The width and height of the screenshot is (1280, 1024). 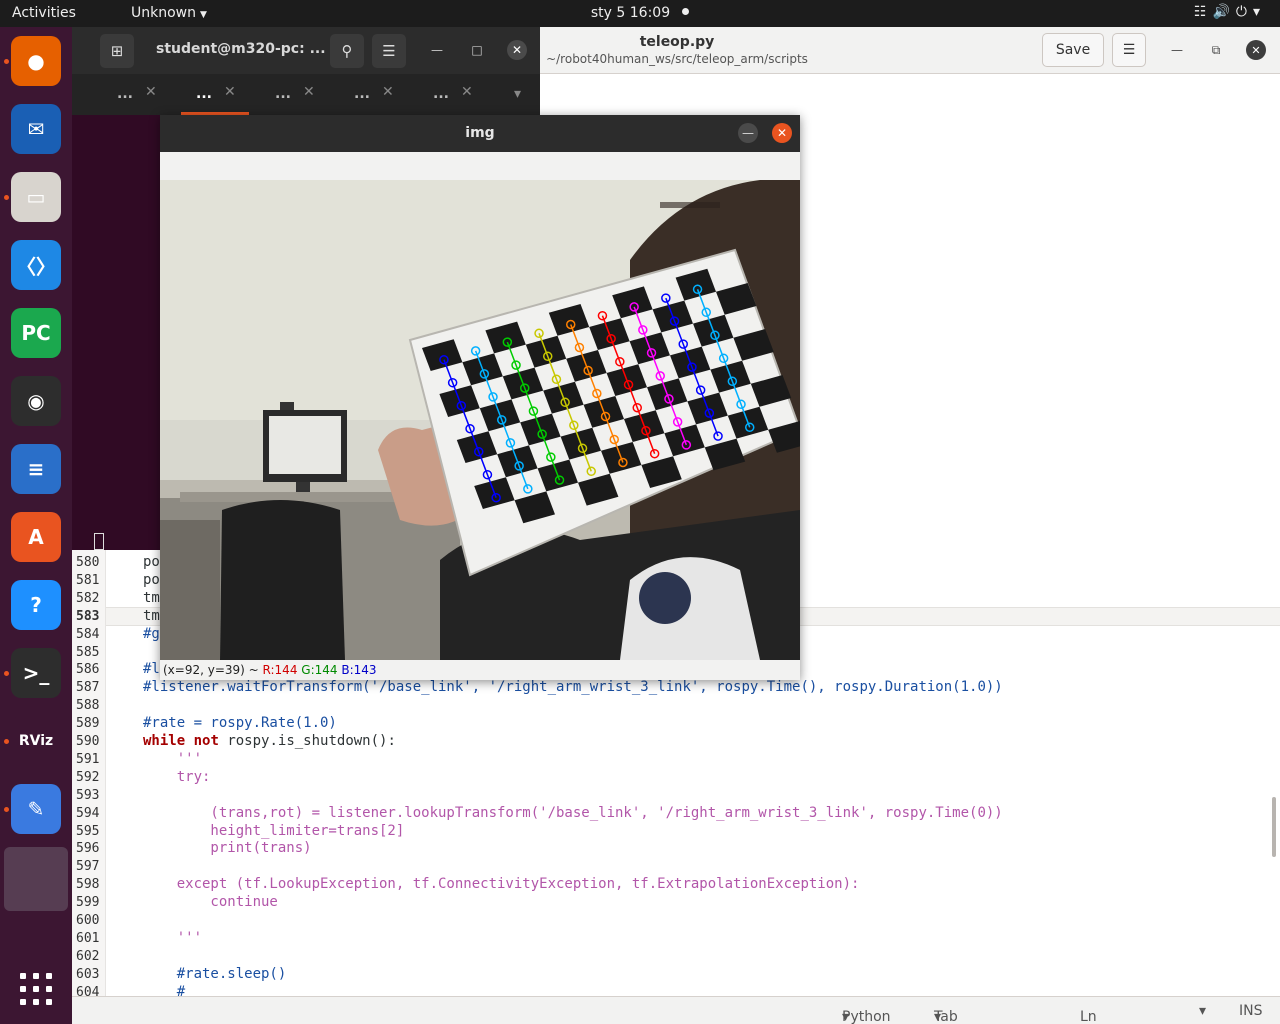 I want to click on line-number: 602, so click(x=88, y=956).